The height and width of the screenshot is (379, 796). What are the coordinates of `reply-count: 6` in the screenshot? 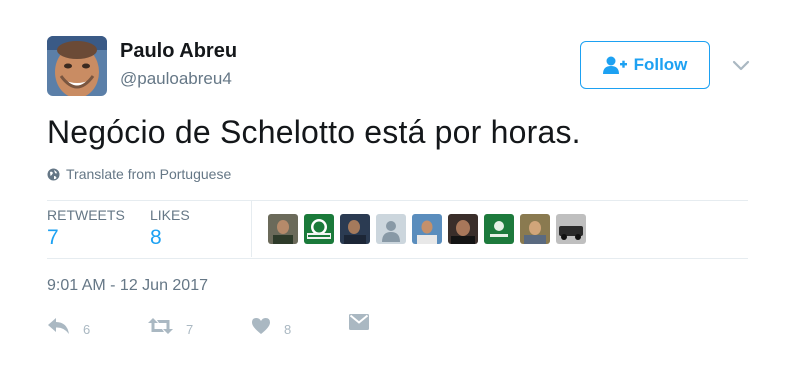 It's located at (87, 329).